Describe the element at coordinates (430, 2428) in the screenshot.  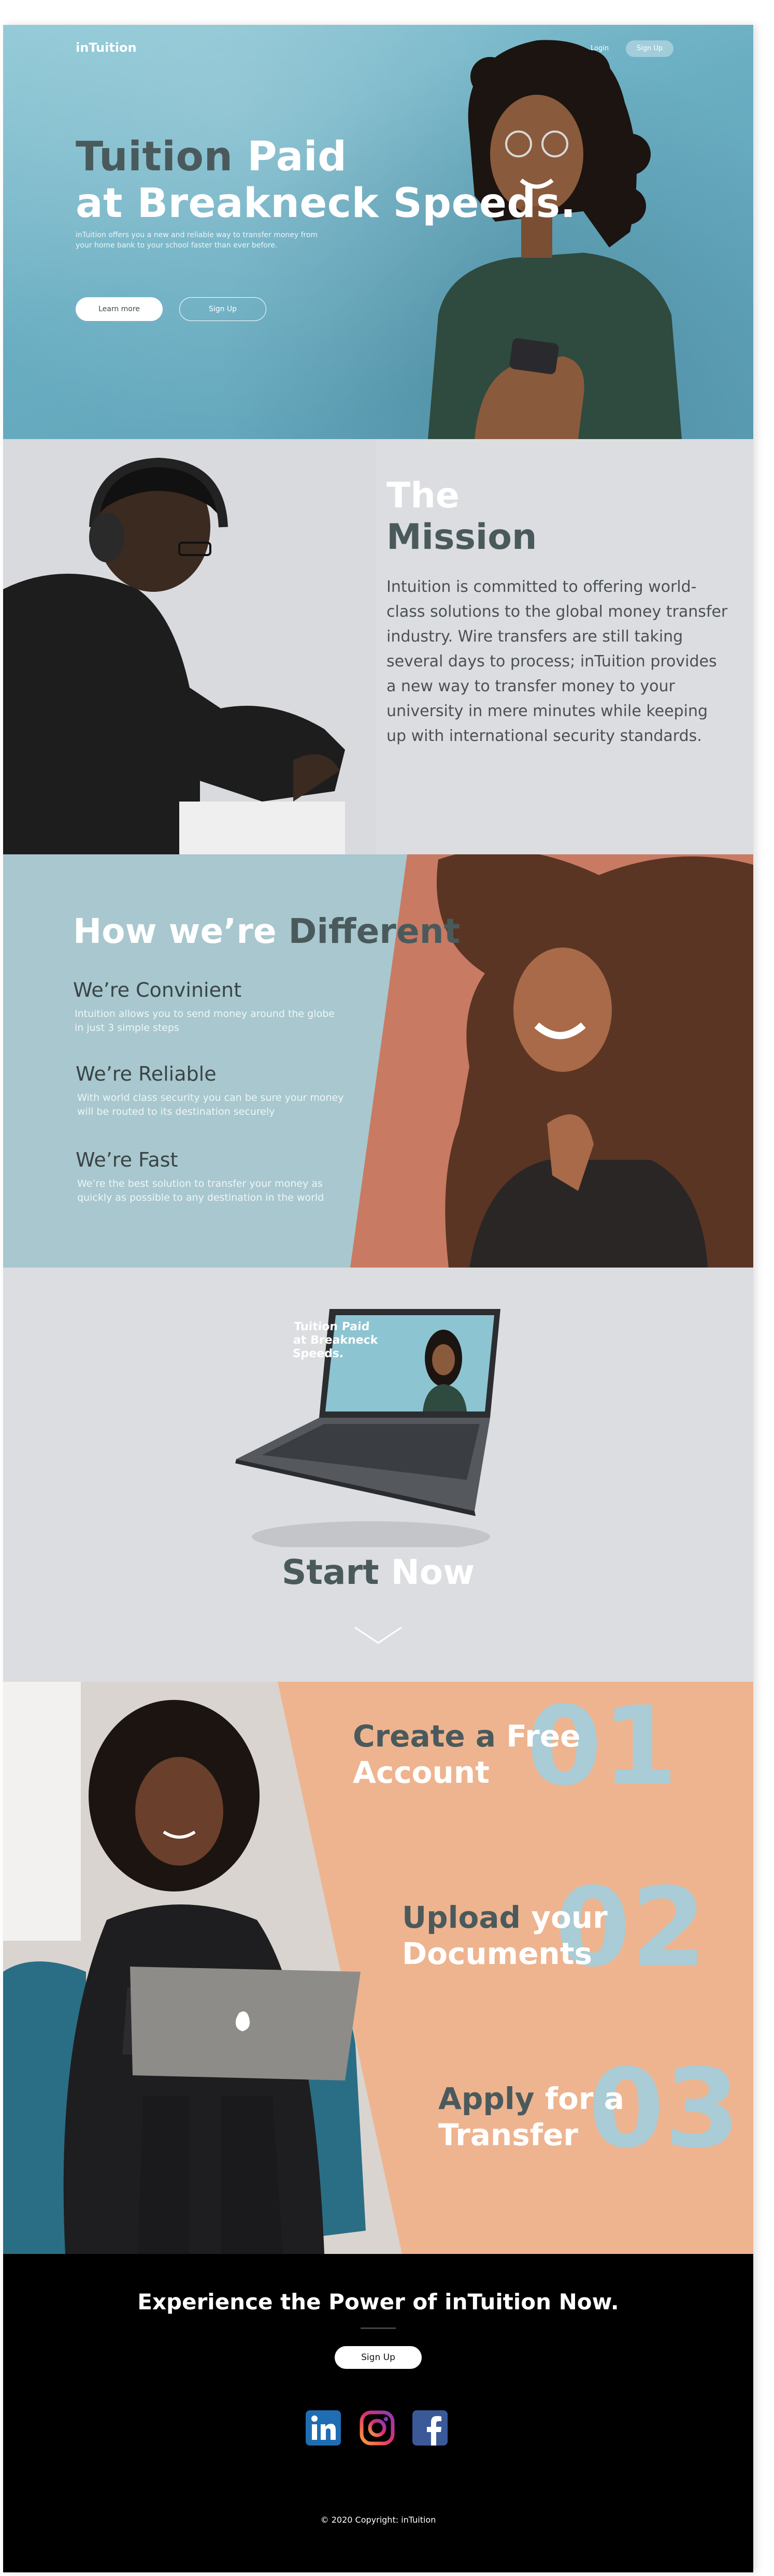
I see `facebook-icon` at that location.